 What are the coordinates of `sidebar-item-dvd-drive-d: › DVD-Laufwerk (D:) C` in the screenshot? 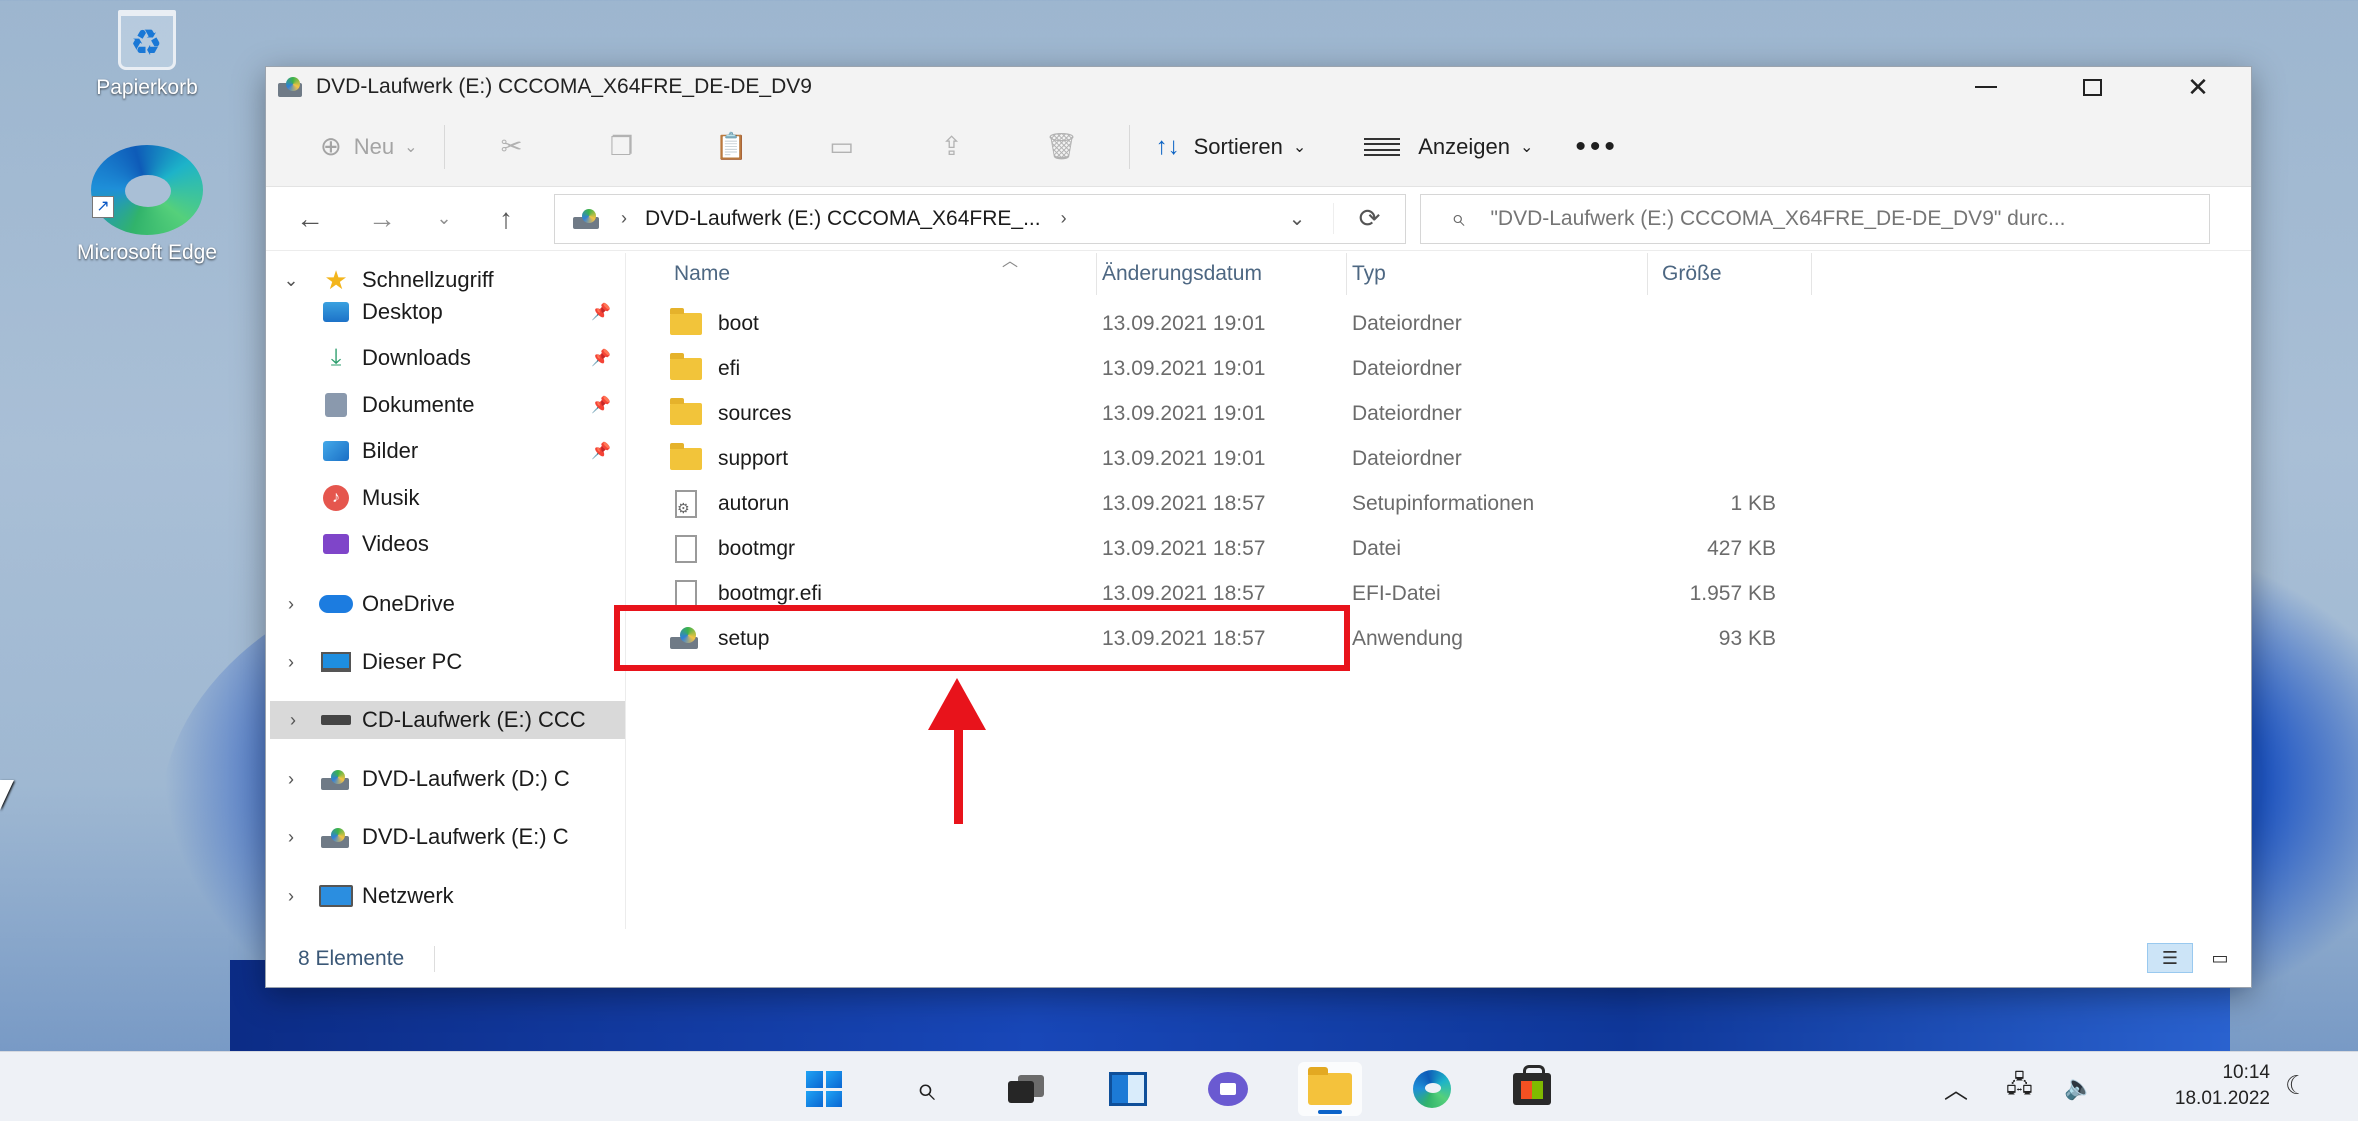 It's located at (445, 779).